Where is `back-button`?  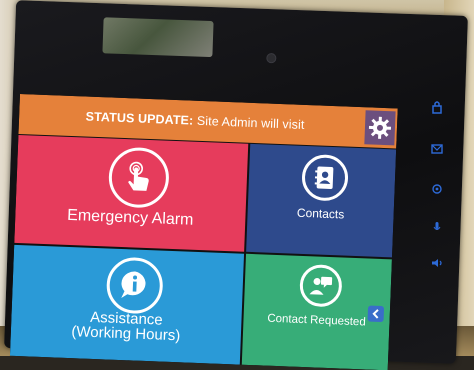 back-button is located at coordinates (376, 314).